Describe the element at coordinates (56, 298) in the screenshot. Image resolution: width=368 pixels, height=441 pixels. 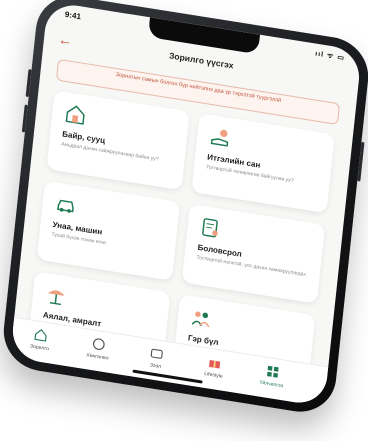
I see `beach-umbrella-icon` at that location.